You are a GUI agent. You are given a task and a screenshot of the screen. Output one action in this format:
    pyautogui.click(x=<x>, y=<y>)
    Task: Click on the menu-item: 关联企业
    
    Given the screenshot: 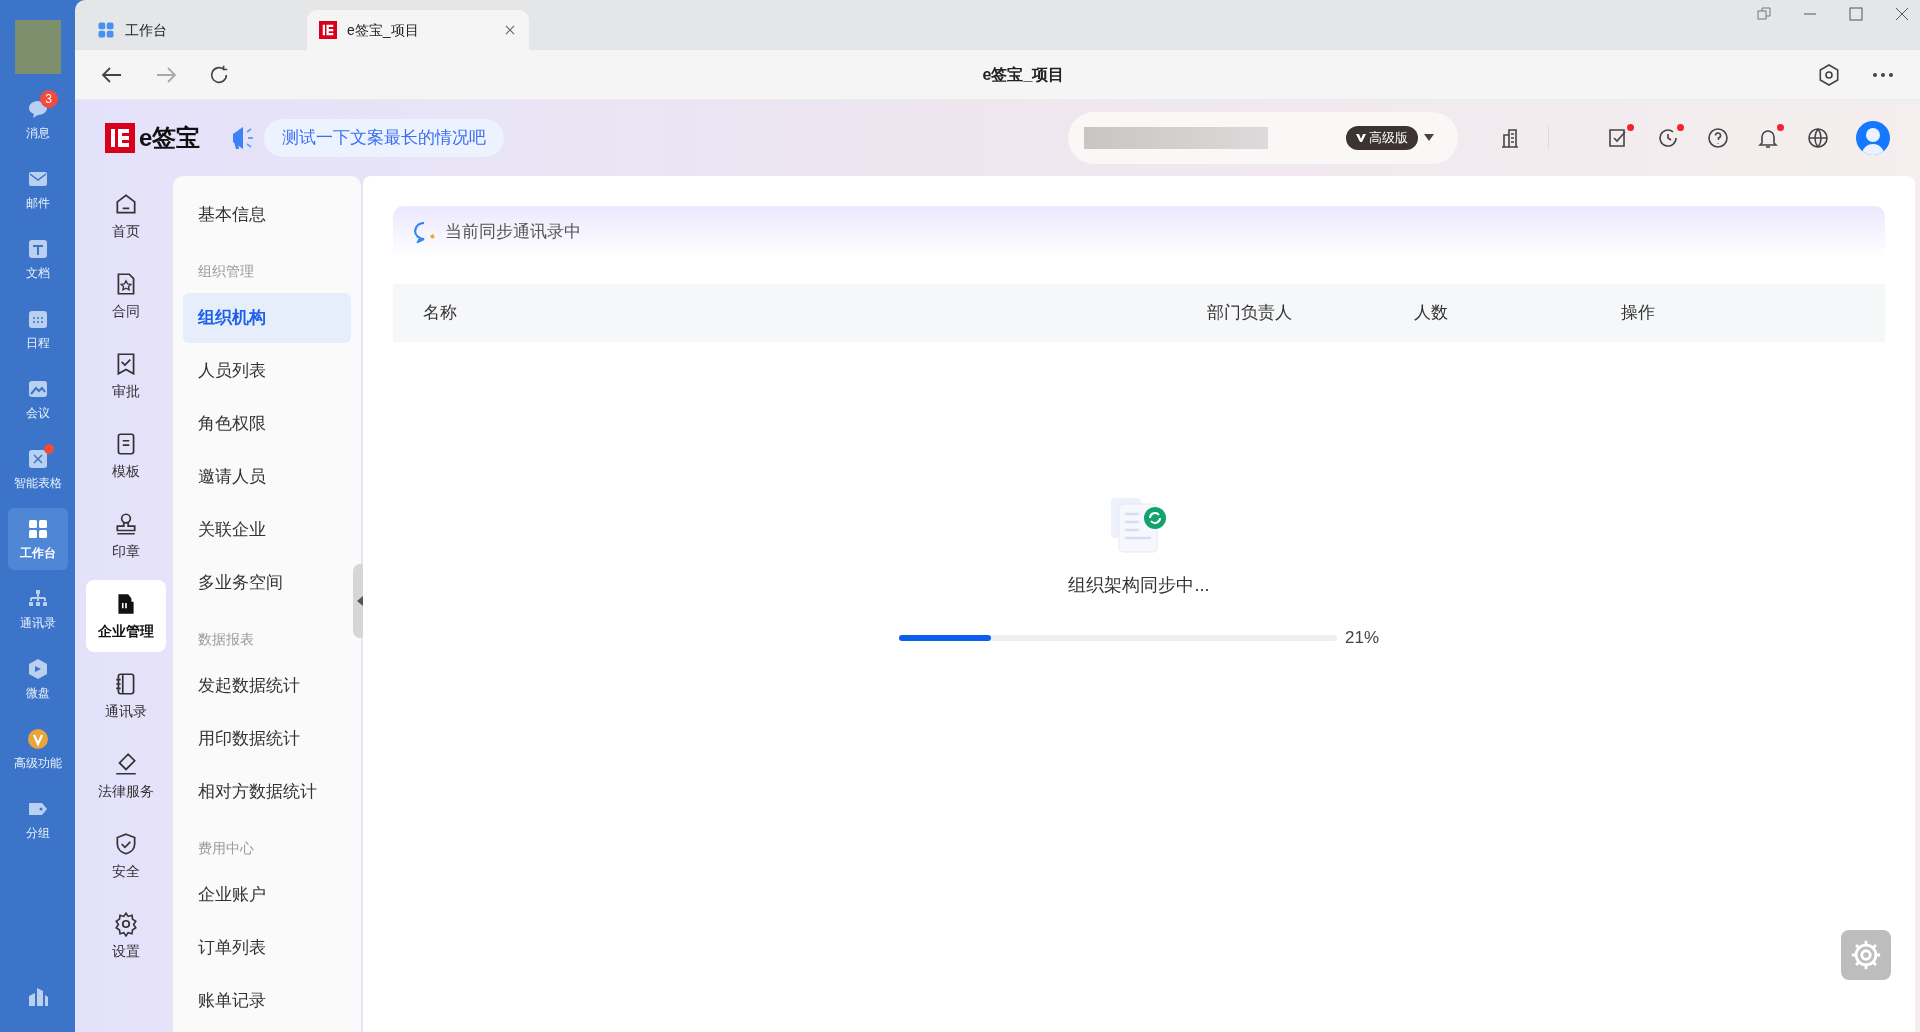 What is the action you would take?
    pyautogui.click(x=267, y=530)
    